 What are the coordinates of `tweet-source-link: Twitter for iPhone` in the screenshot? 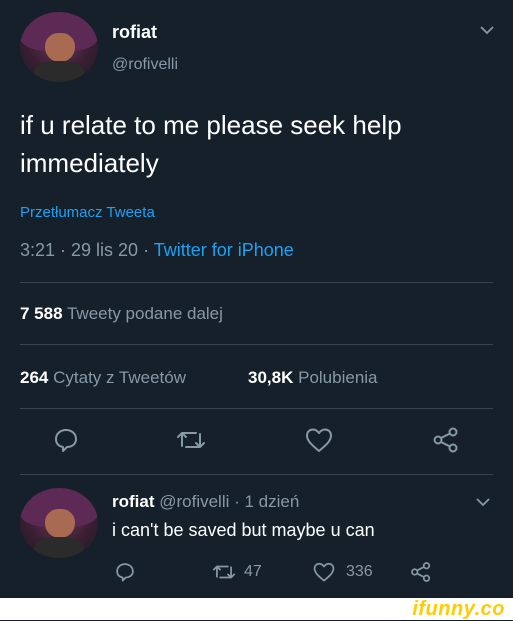 It's located at (224, 250).